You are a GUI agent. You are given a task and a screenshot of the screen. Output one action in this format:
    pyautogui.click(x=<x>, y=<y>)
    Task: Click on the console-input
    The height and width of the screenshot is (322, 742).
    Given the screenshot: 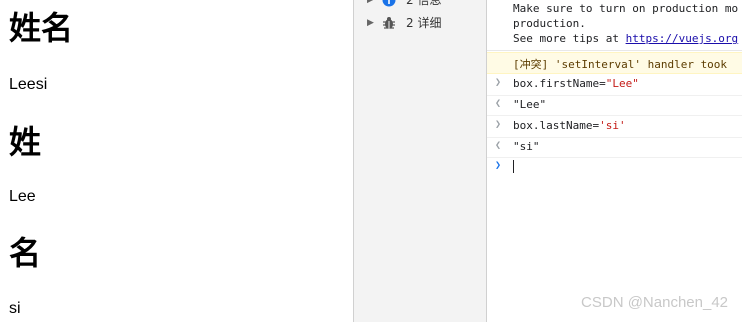 What is the action you would take?
    pyautogui.click(x=513, y=166)
    